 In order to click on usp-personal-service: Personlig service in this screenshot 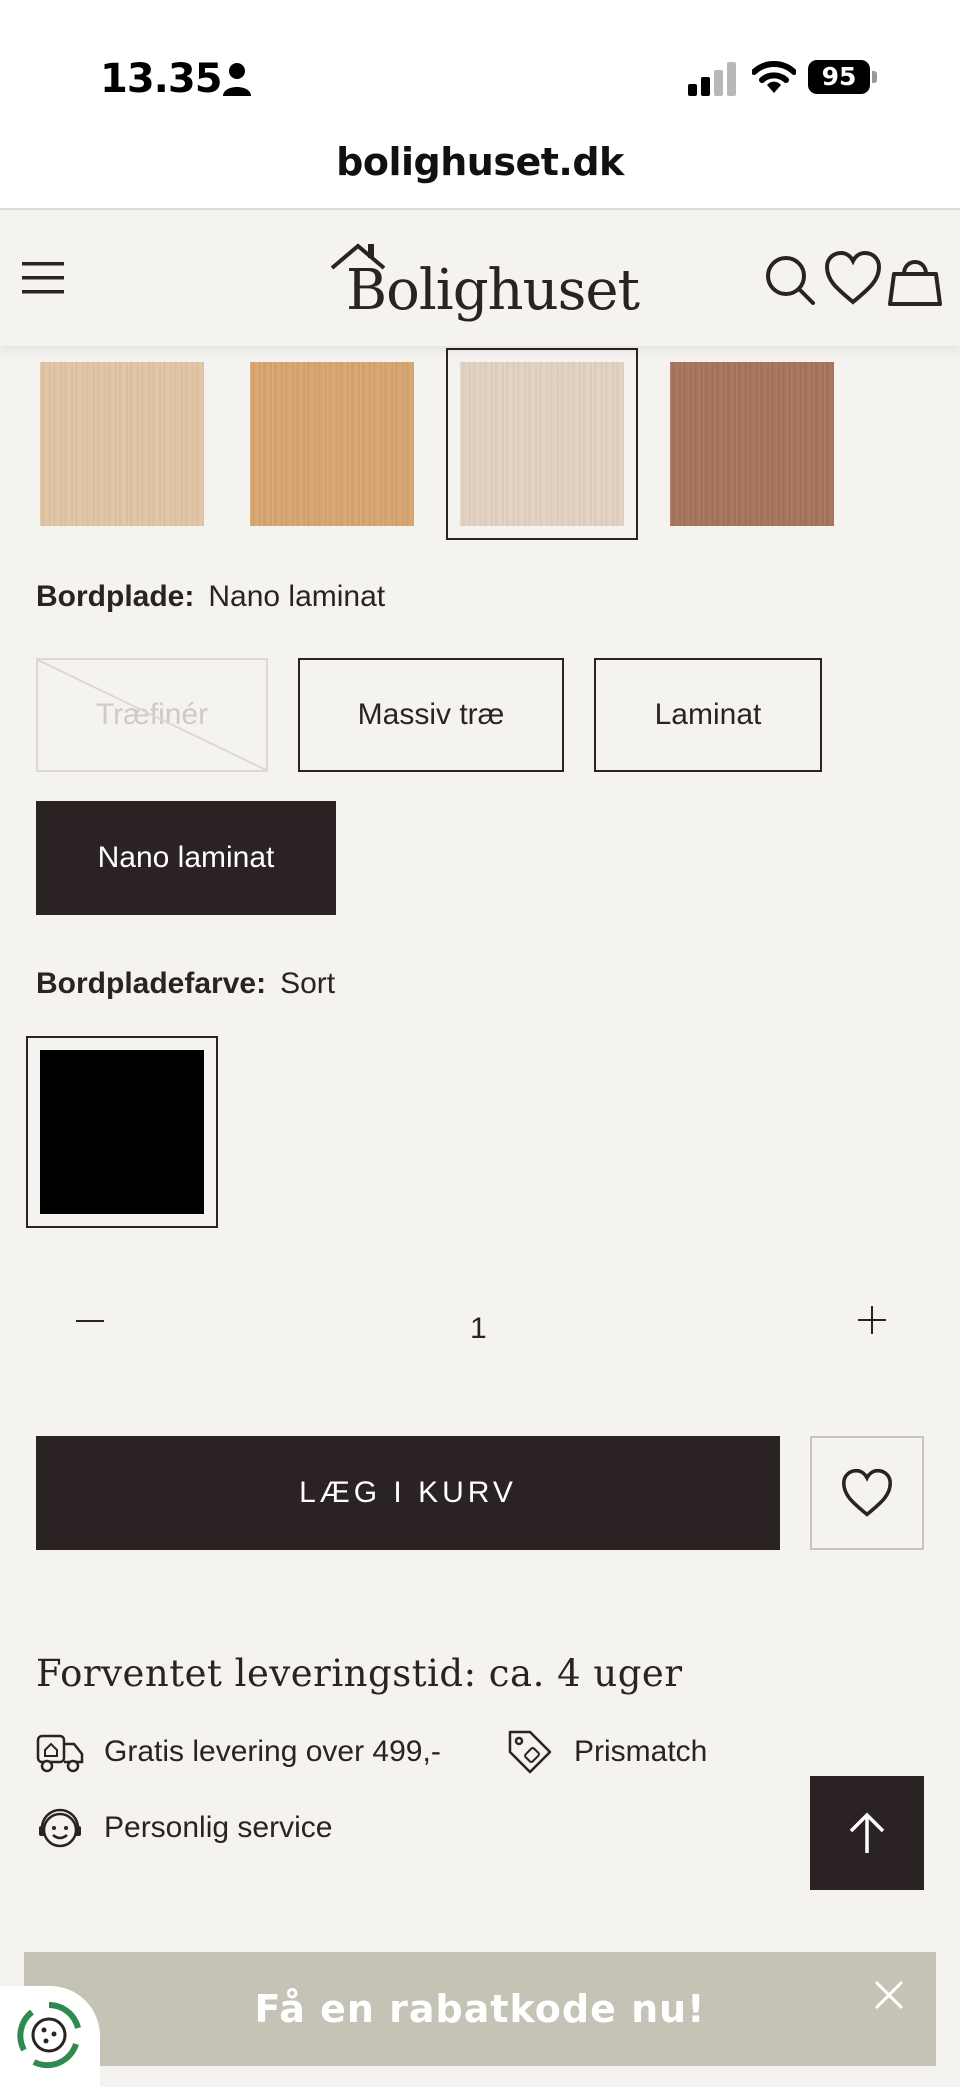, I will do `click(184, 1828)`.